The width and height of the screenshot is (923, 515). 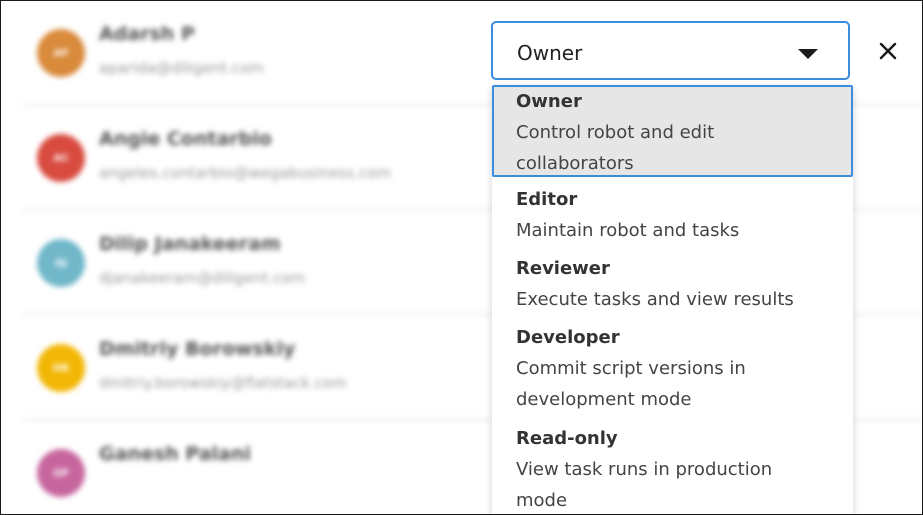 What do you see at coordinates (61, 473) in the screenshot?
I see `avatar: GP` at bounding box center [61, 473].